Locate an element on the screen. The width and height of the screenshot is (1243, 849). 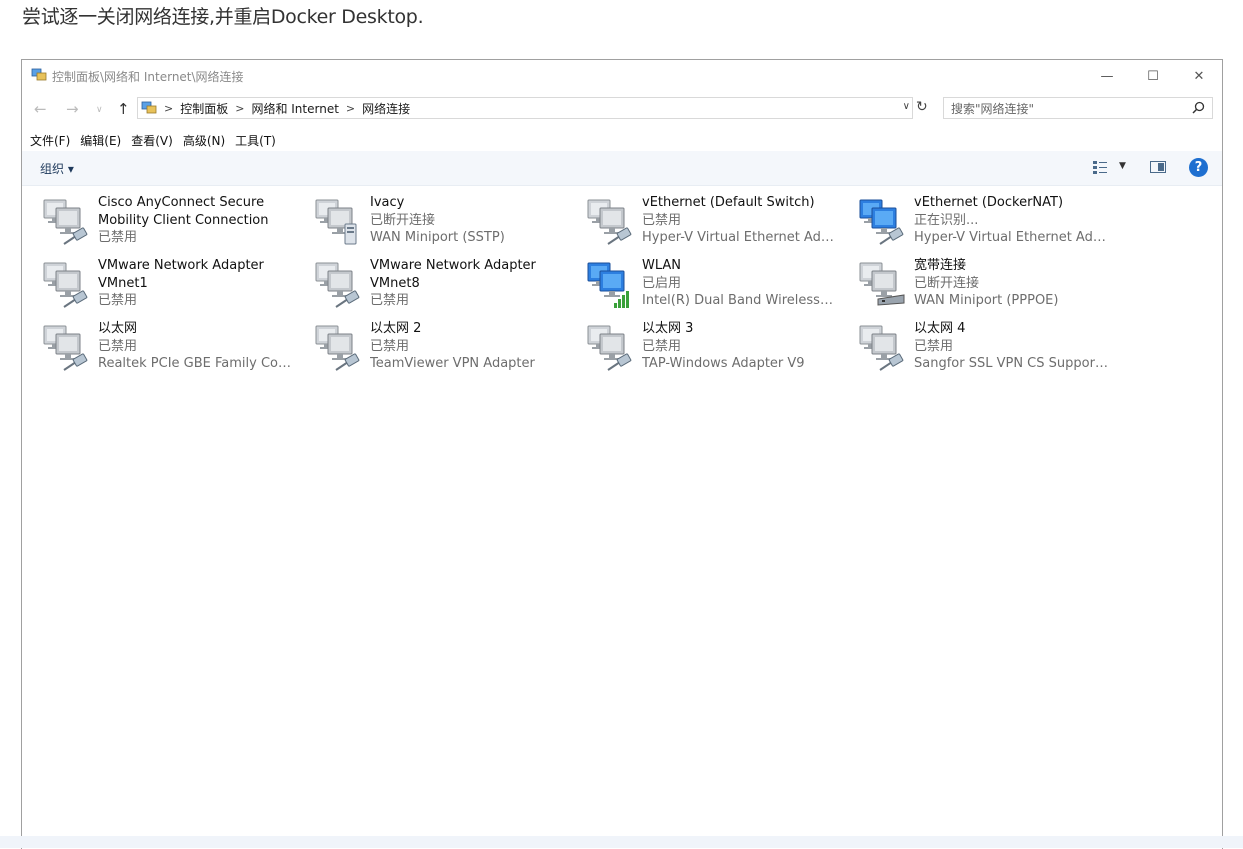
menu-bar: 文件(F) 编辑(E) 查看(V) 高级(N) 工具(T) is located at coordinates (622, 142).